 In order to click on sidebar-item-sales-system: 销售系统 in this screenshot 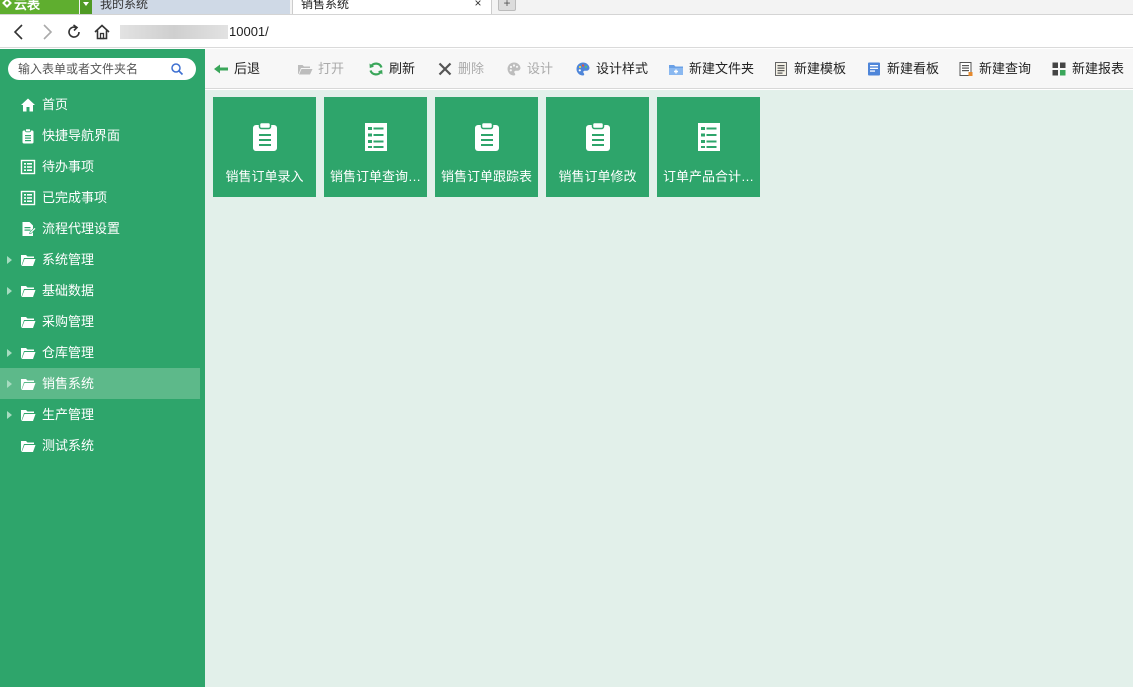, I will do `click(100, 383)`.